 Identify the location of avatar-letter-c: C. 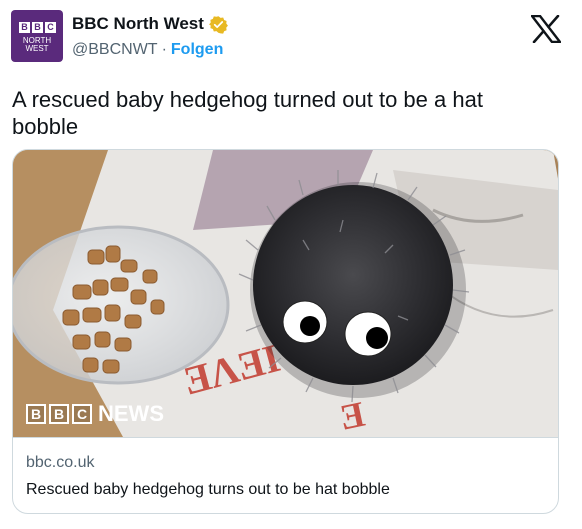
(50, 27).